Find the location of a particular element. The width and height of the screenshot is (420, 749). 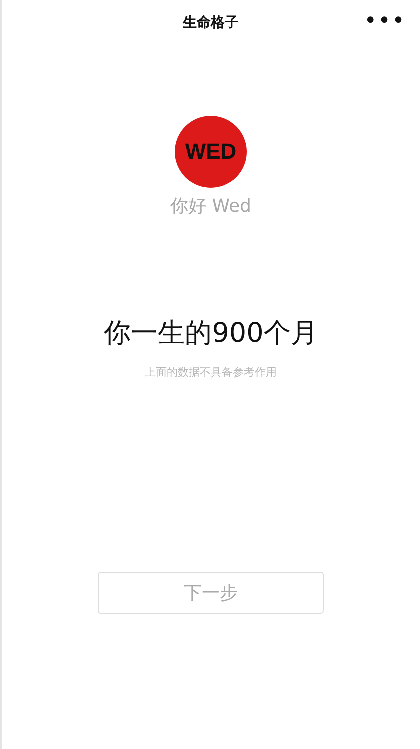

avatar: WED is located at coordinates (211, 152).